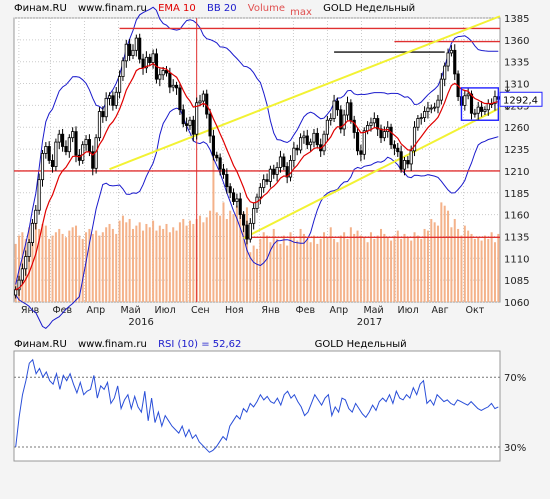 This screenshot has height=499, width=550. Describe the element at coordinates (516, 259) in the screenshot. I see `y-tick-label: 1110` at that location.